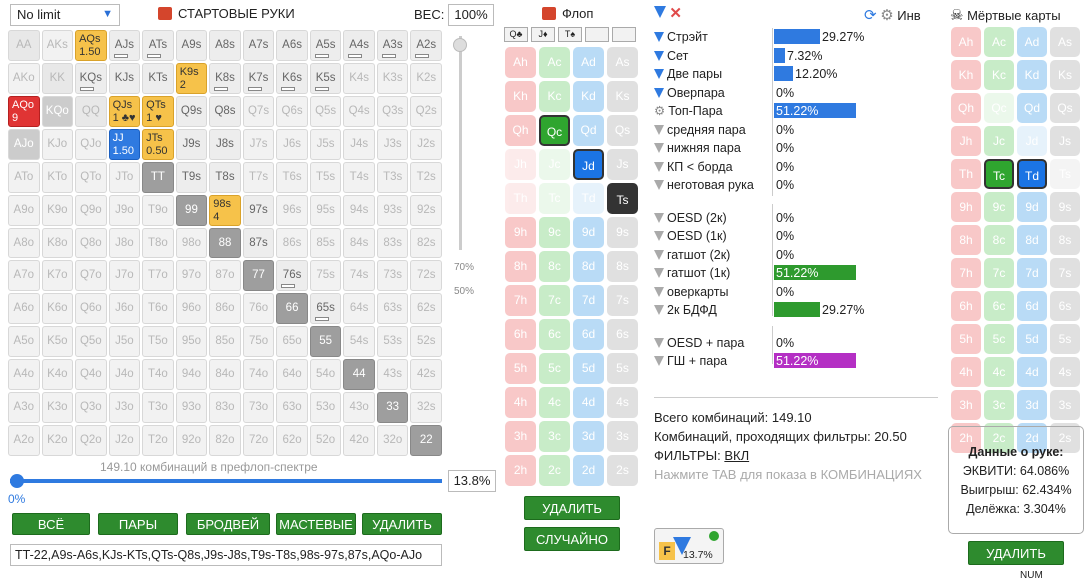 This screenshot has height=581, width=1091. Describe the element at coordinates (622, 62) in the screenshot. I see `flop-card-As: As` at that location.